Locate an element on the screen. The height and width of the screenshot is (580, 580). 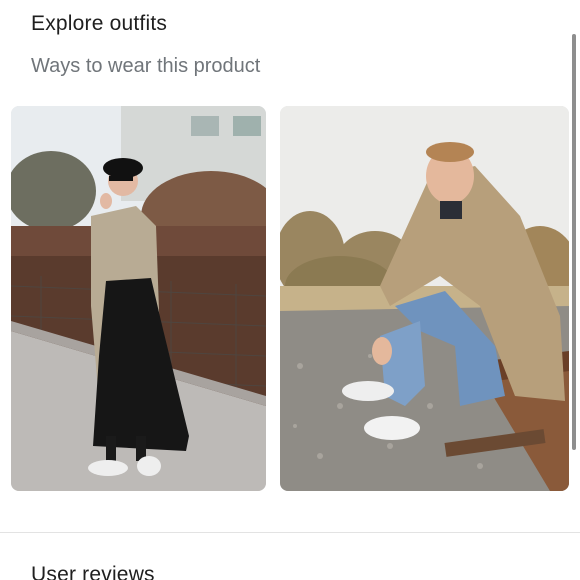
explore-outfits-subtitle: Ways to wear this product is located at coordinates (146, 66).